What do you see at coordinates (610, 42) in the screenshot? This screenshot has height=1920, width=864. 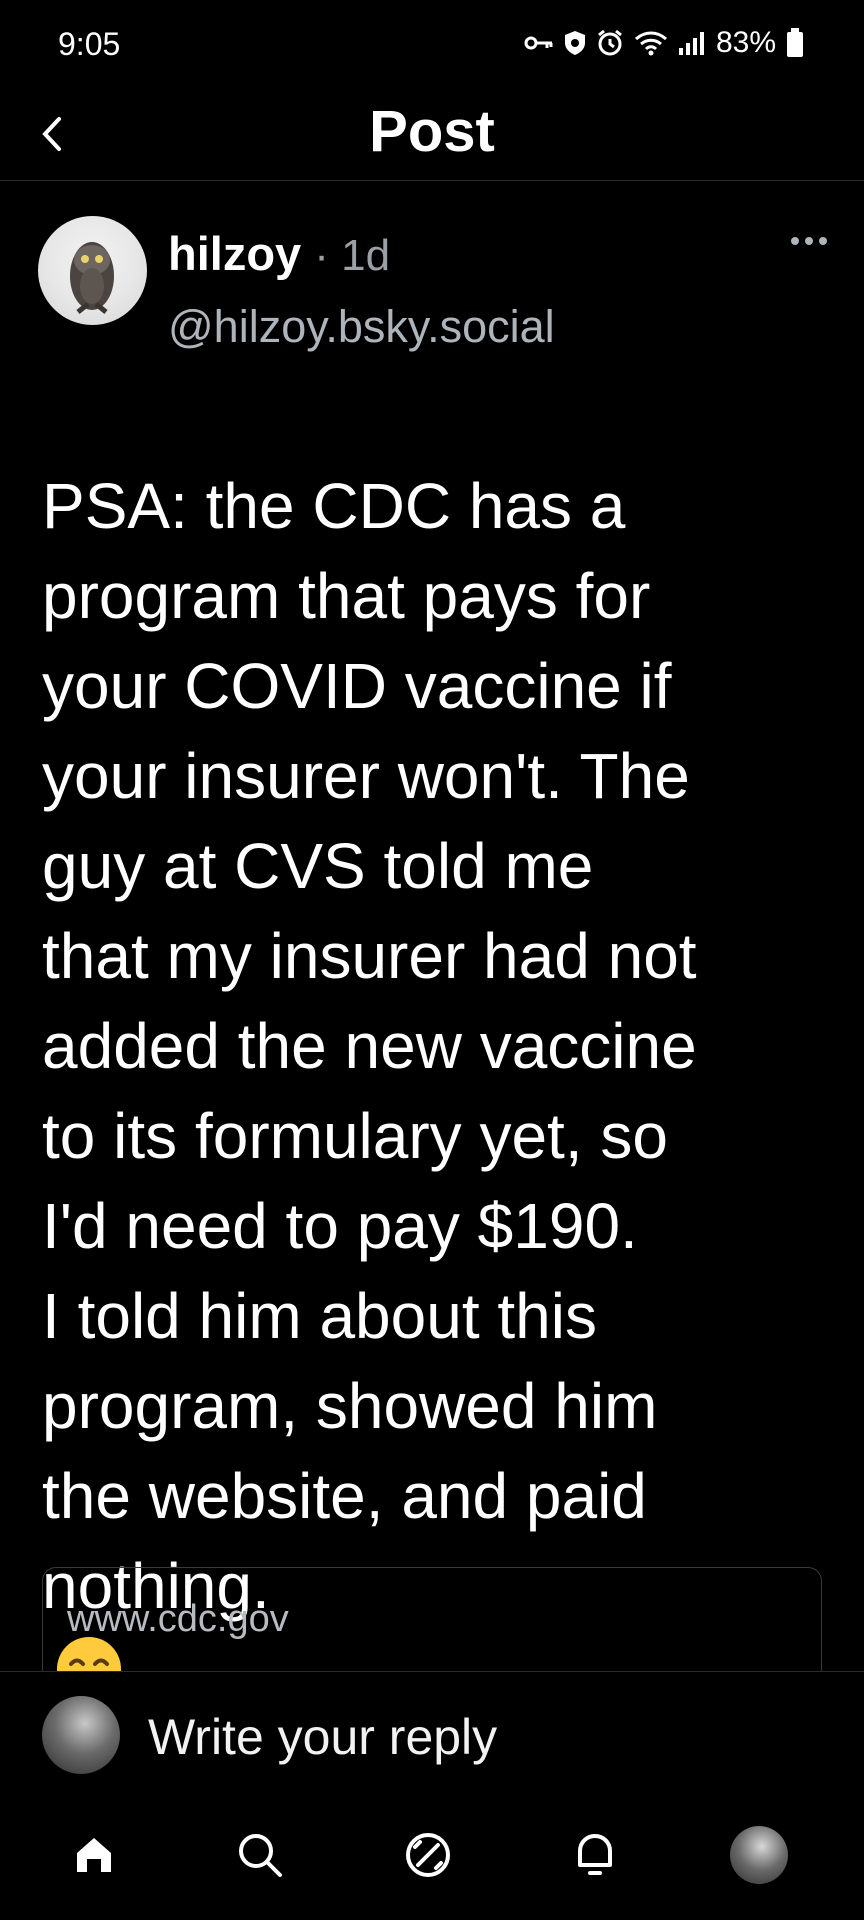 I see `alarm-icon` at bounding box center [610, 42].